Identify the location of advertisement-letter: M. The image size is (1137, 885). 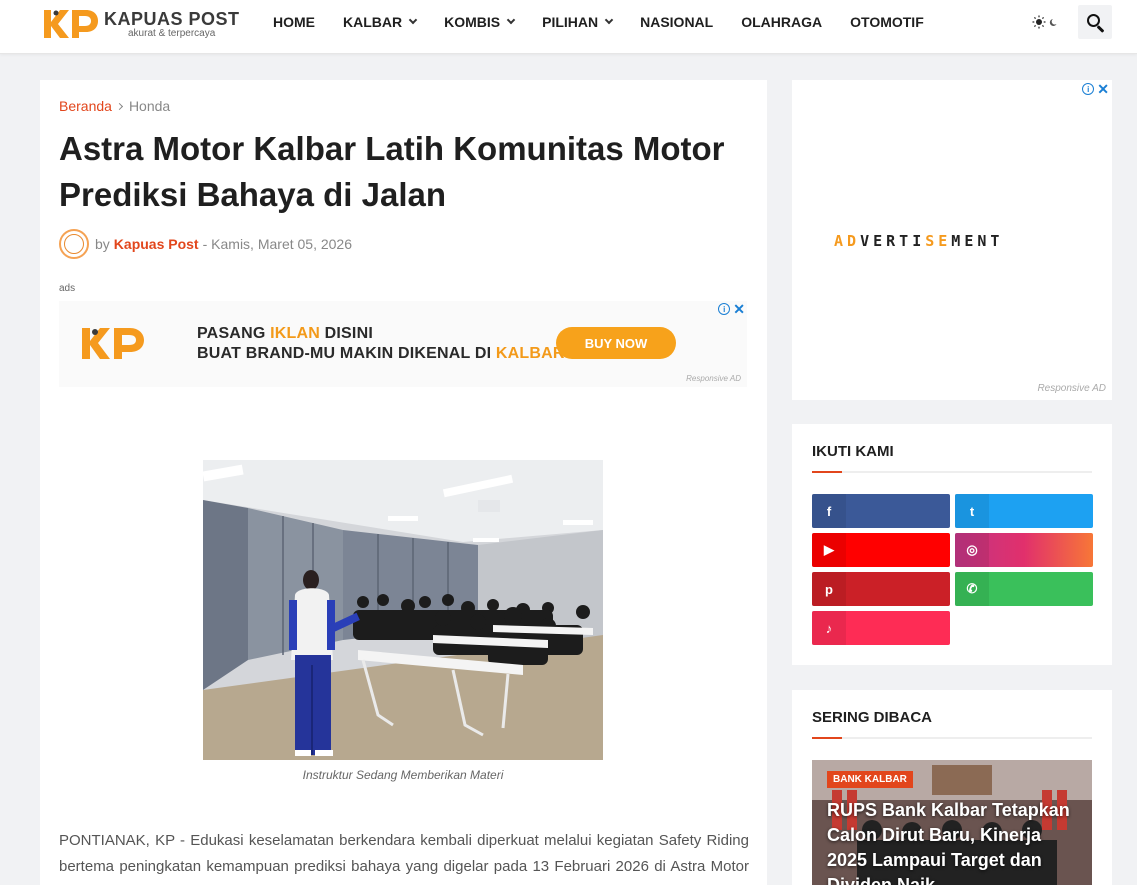
(958, 241).